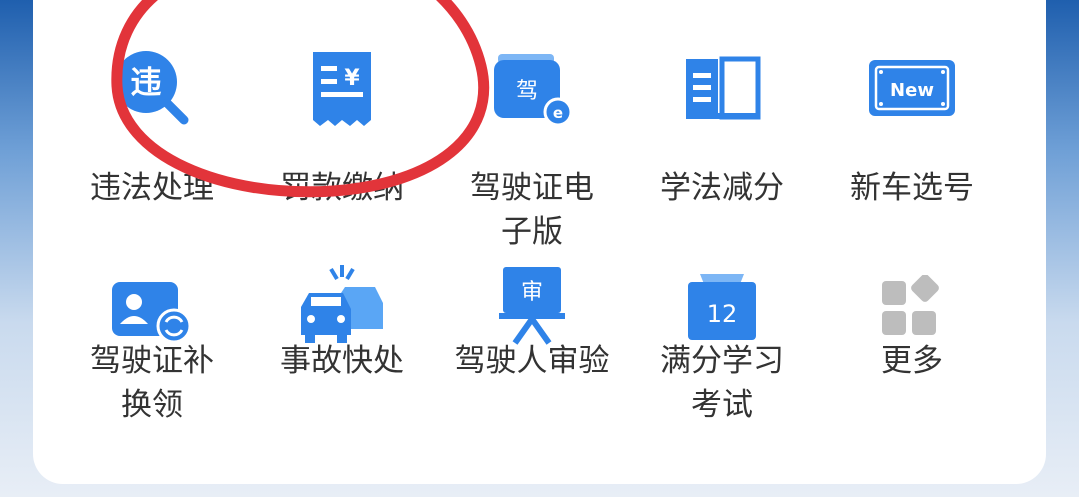 The width and height of the screenshot is (1079, 497). I want to click on e-license-icon: 驾 e, so click(532, 88).